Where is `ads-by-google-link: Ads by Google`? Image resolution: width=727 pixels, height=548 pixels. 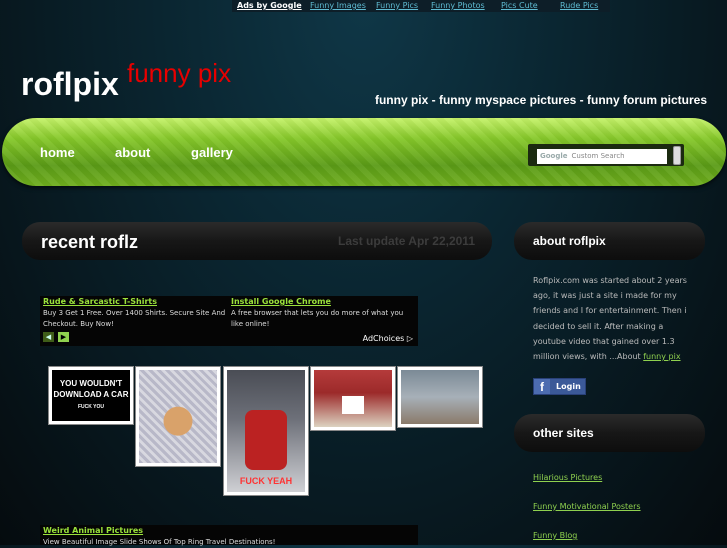
ads-by-google-link: Ads by Google is located at coordinates (269, 5).